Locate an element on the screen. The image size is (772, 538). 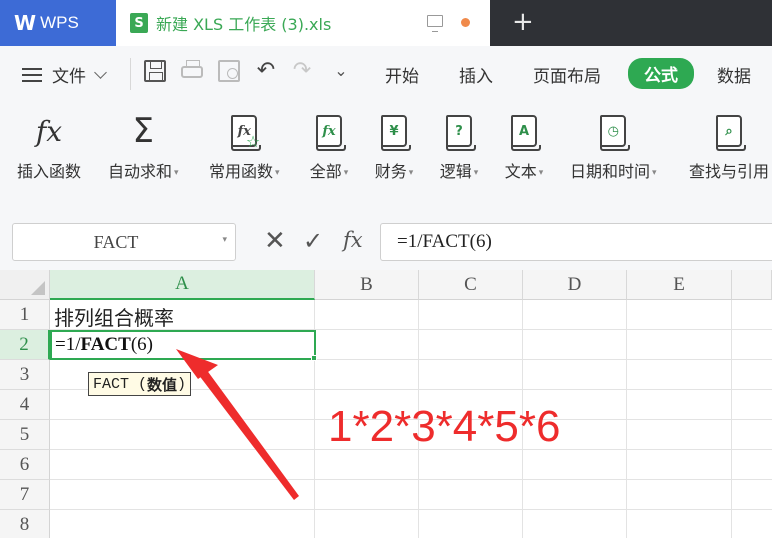
ribbon-label: 自动求和 ▾ is located at coordinates (143, 171).